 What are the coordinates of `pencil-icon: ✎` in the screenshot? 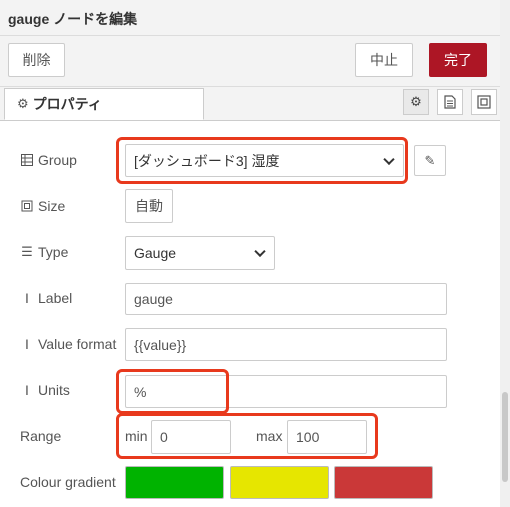 It's located at (430, 160).